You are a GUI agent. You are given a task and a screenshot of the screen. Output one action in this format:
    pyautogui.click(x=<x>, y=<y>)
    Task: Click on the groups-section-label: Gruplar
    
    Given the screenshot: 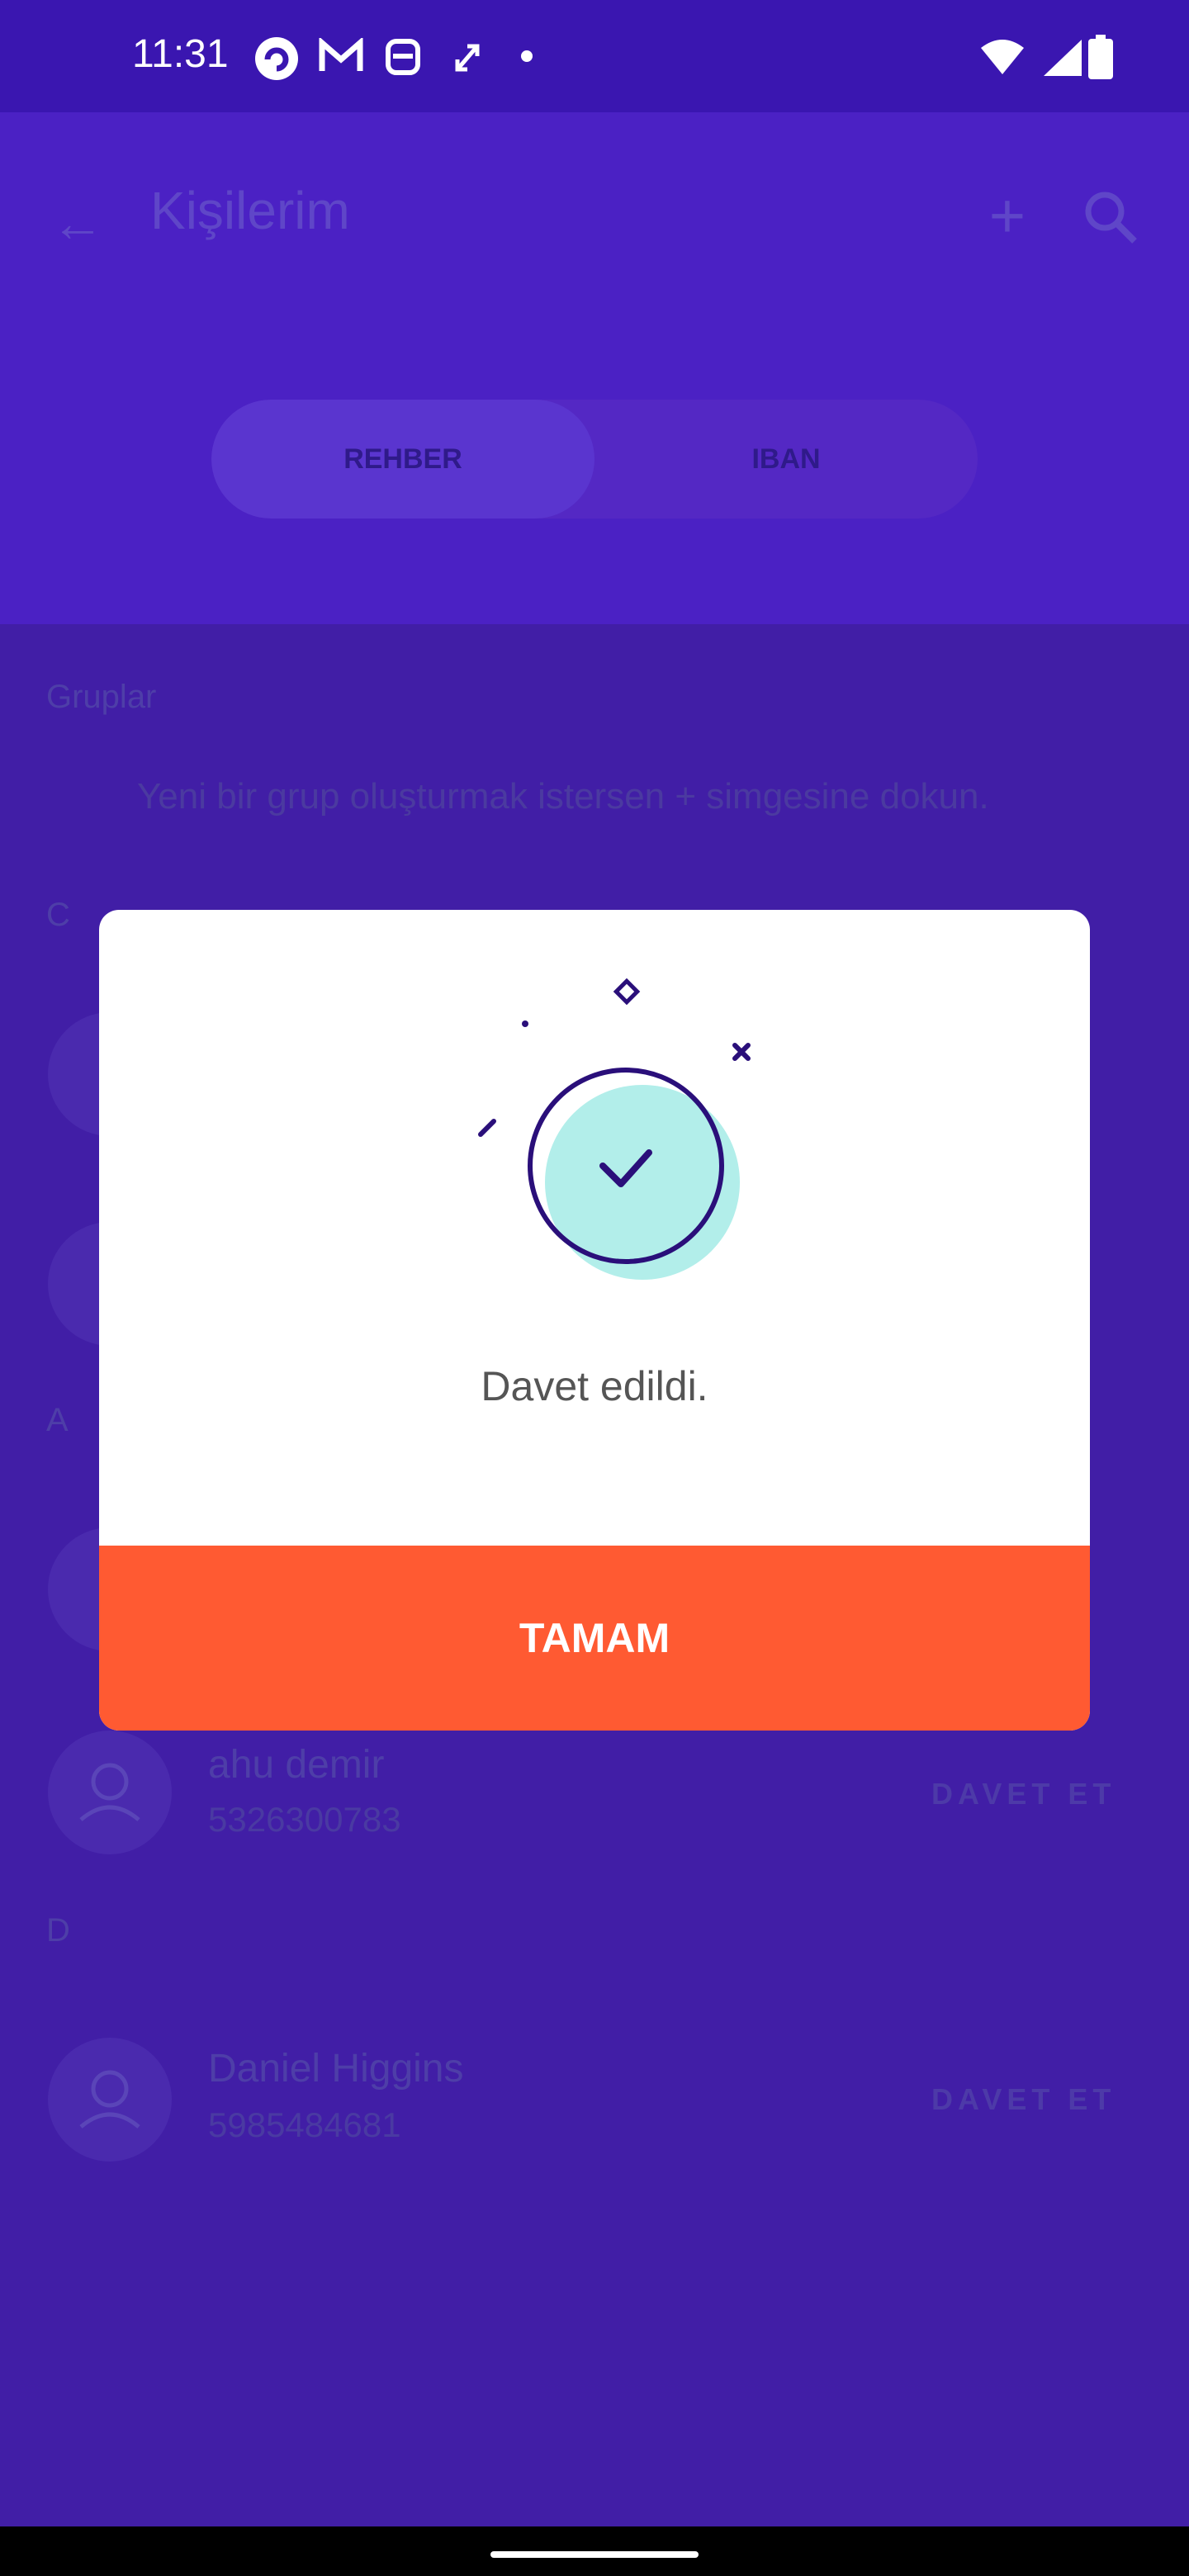 What is the action you would take?
    pyautogui.click(x=101, y=697)
    